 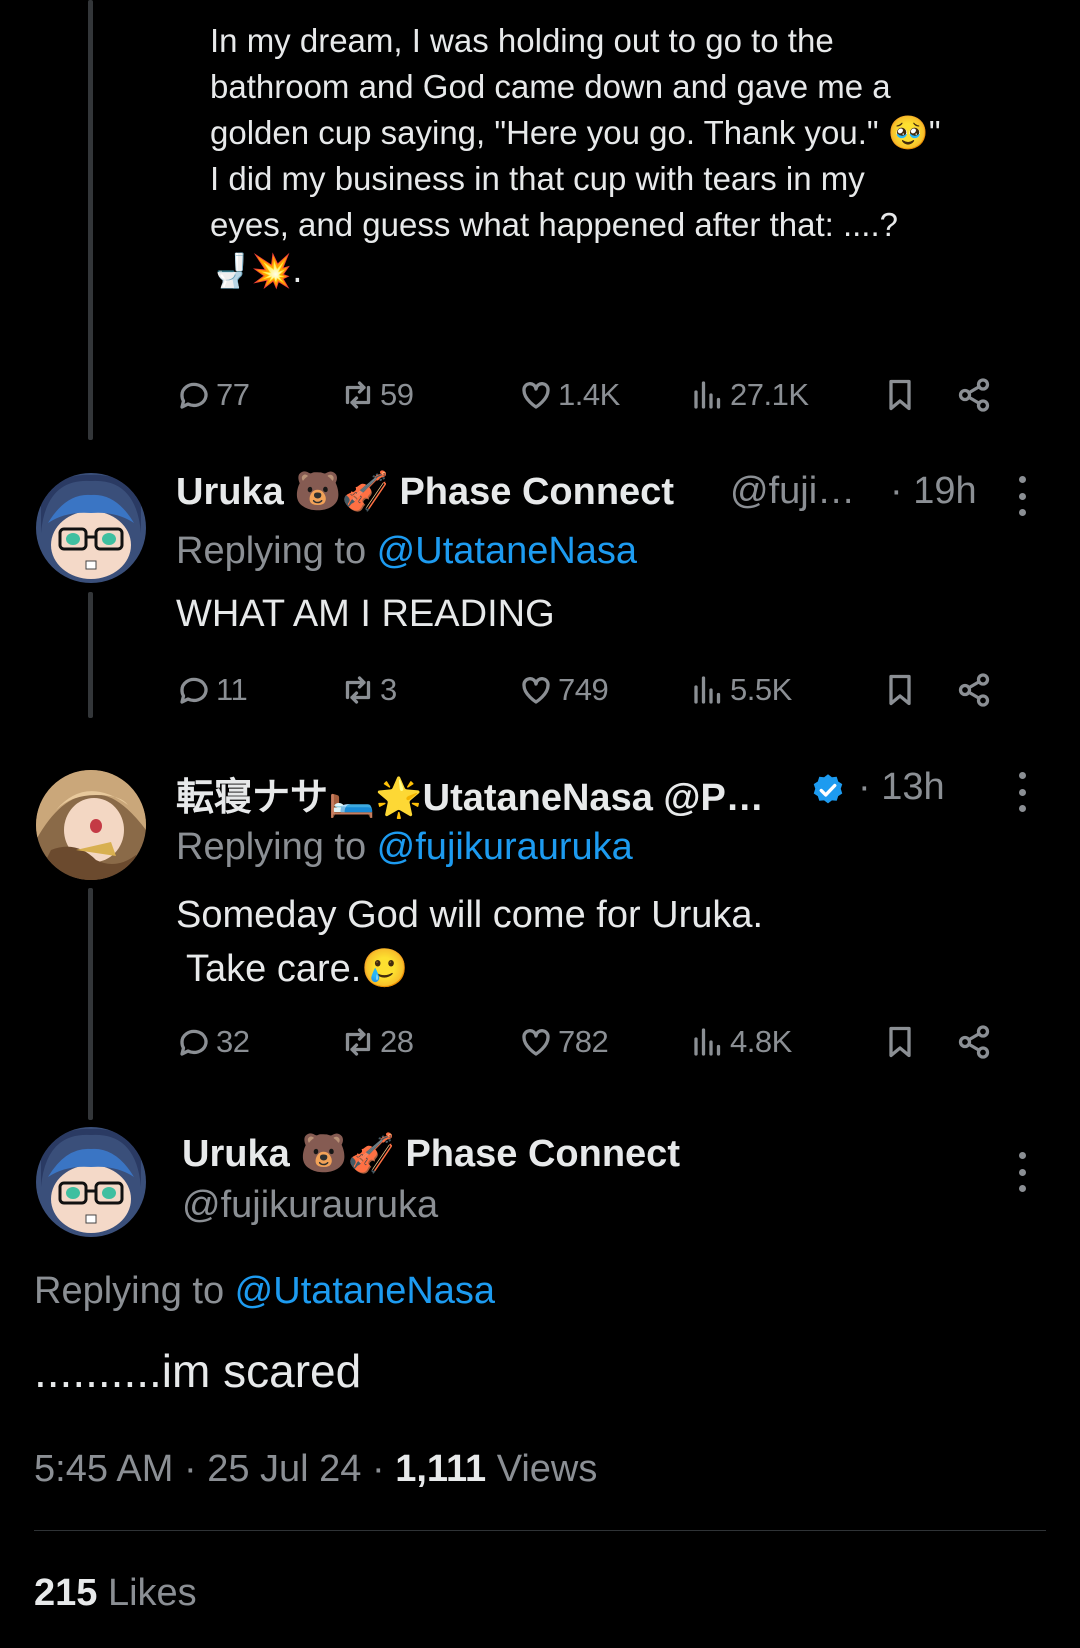 I want to click on like-count: 782, so click(x=583, y=1041).